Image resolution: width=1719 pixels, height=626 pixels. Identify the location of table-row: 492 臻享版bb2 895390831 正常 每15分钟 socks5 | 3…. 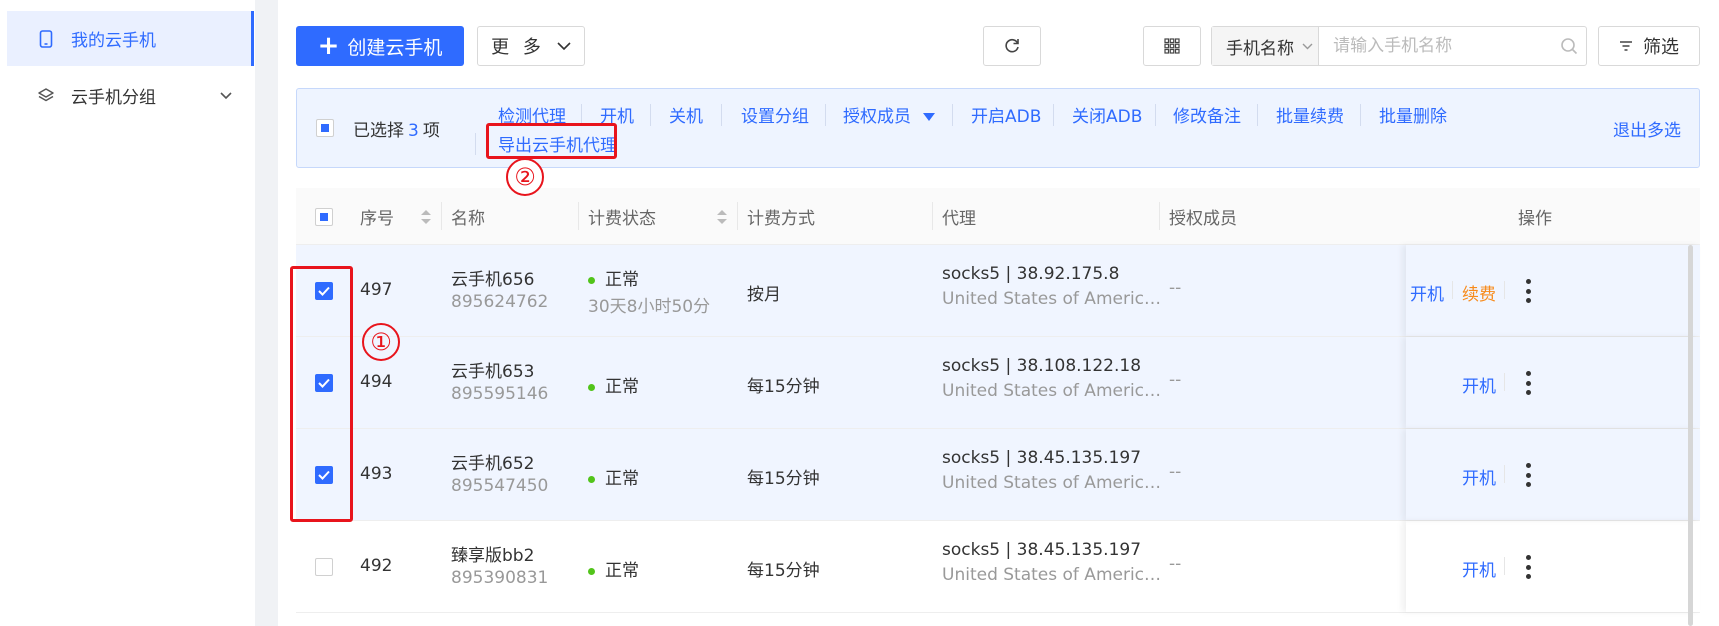
(998, 567).